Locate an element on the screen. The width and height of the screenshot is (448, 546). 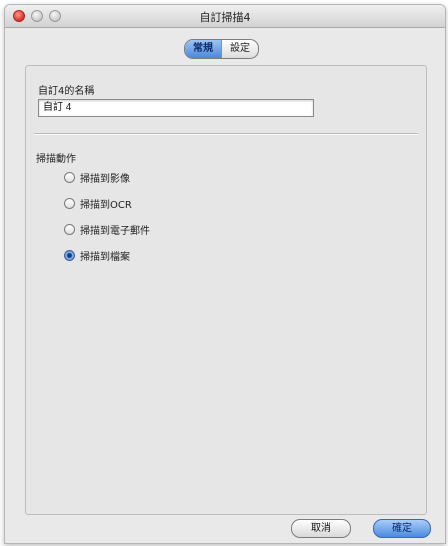
tab-settings: 設定 is located at coordinates (239, 49).